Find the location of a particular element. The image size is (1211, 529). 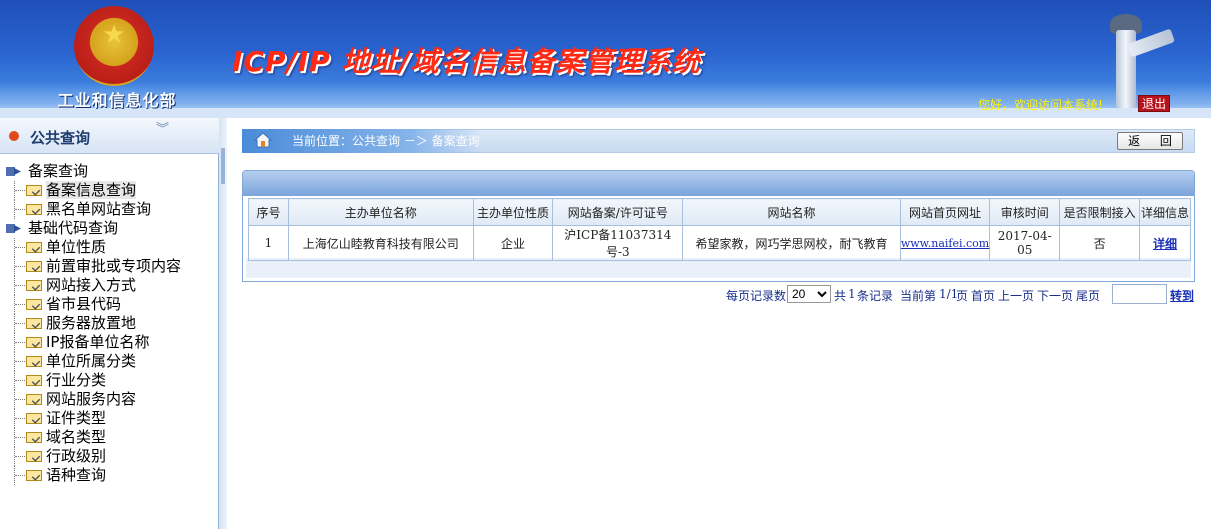

col-header-date: 审核时间 is located at coordinates (1025, 212).